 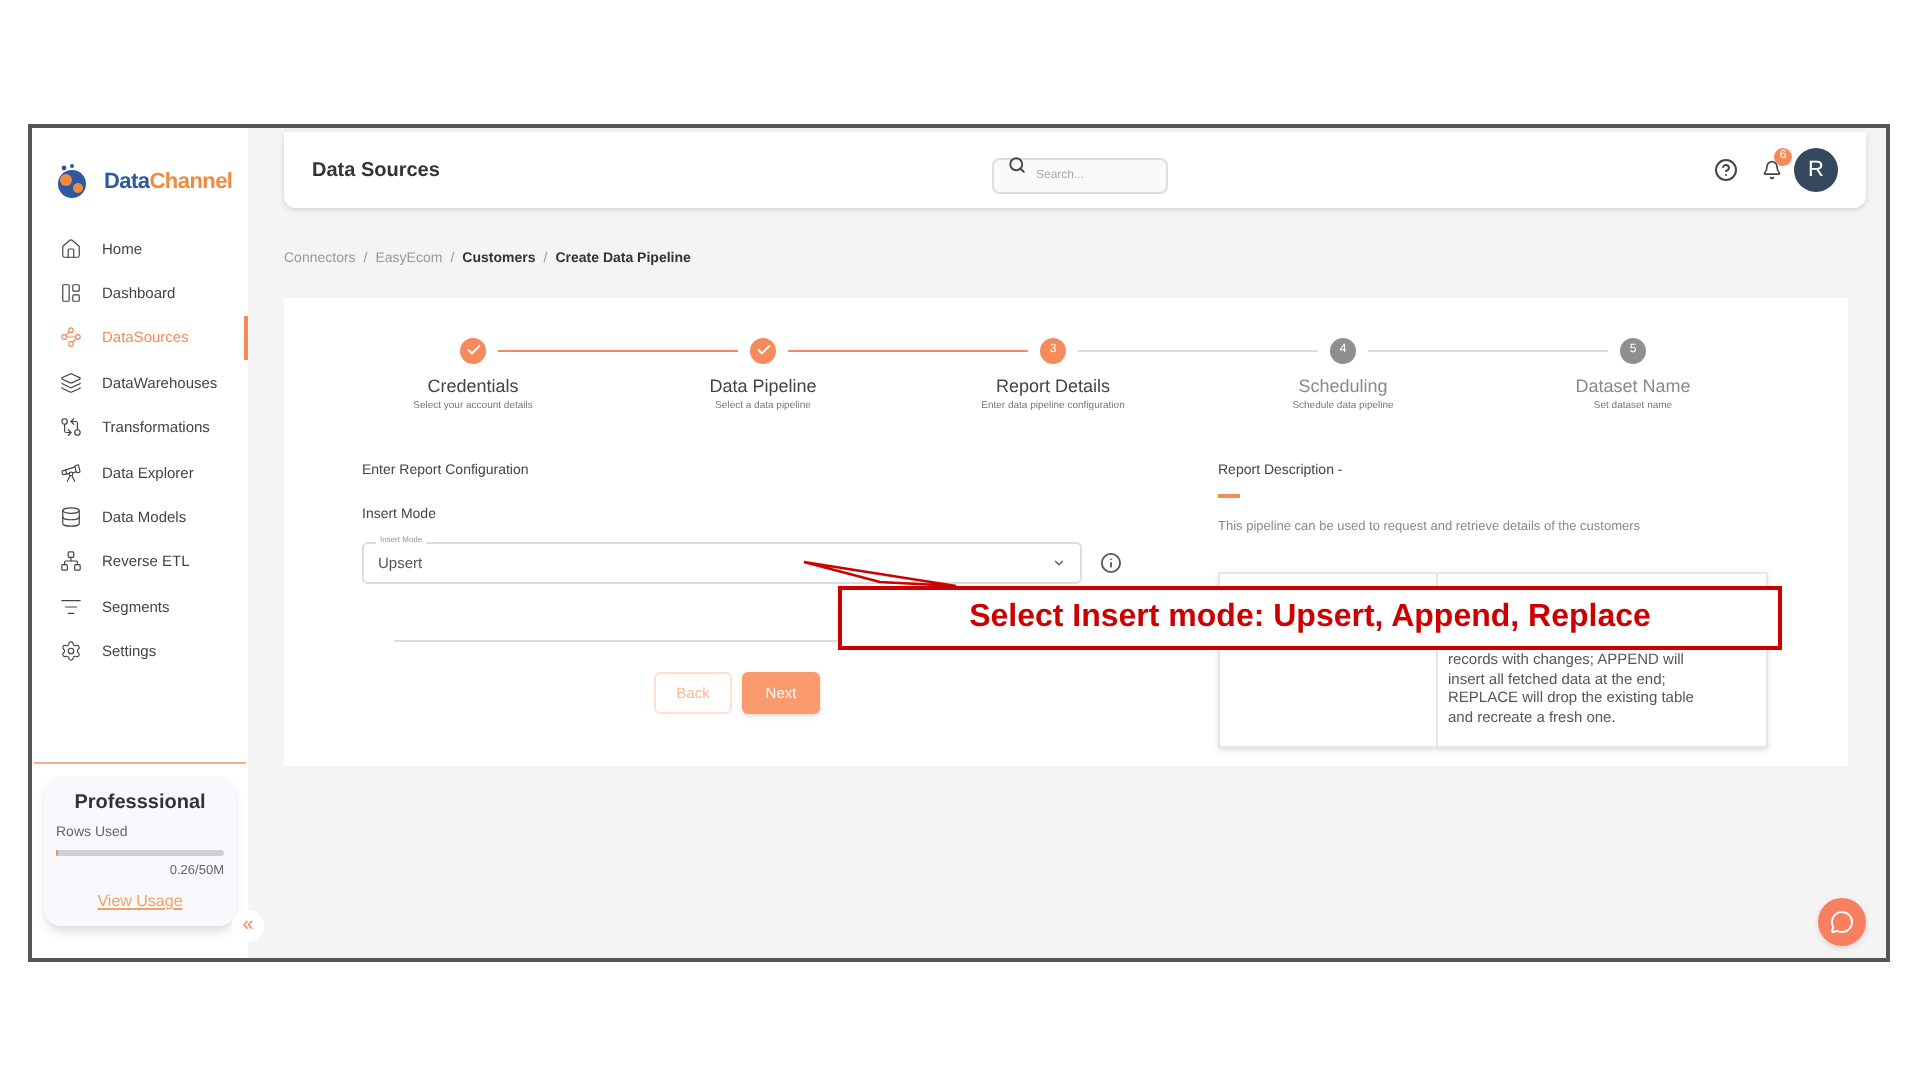 I want to click on step-label: Report Details, so click(x=1053, y=386).